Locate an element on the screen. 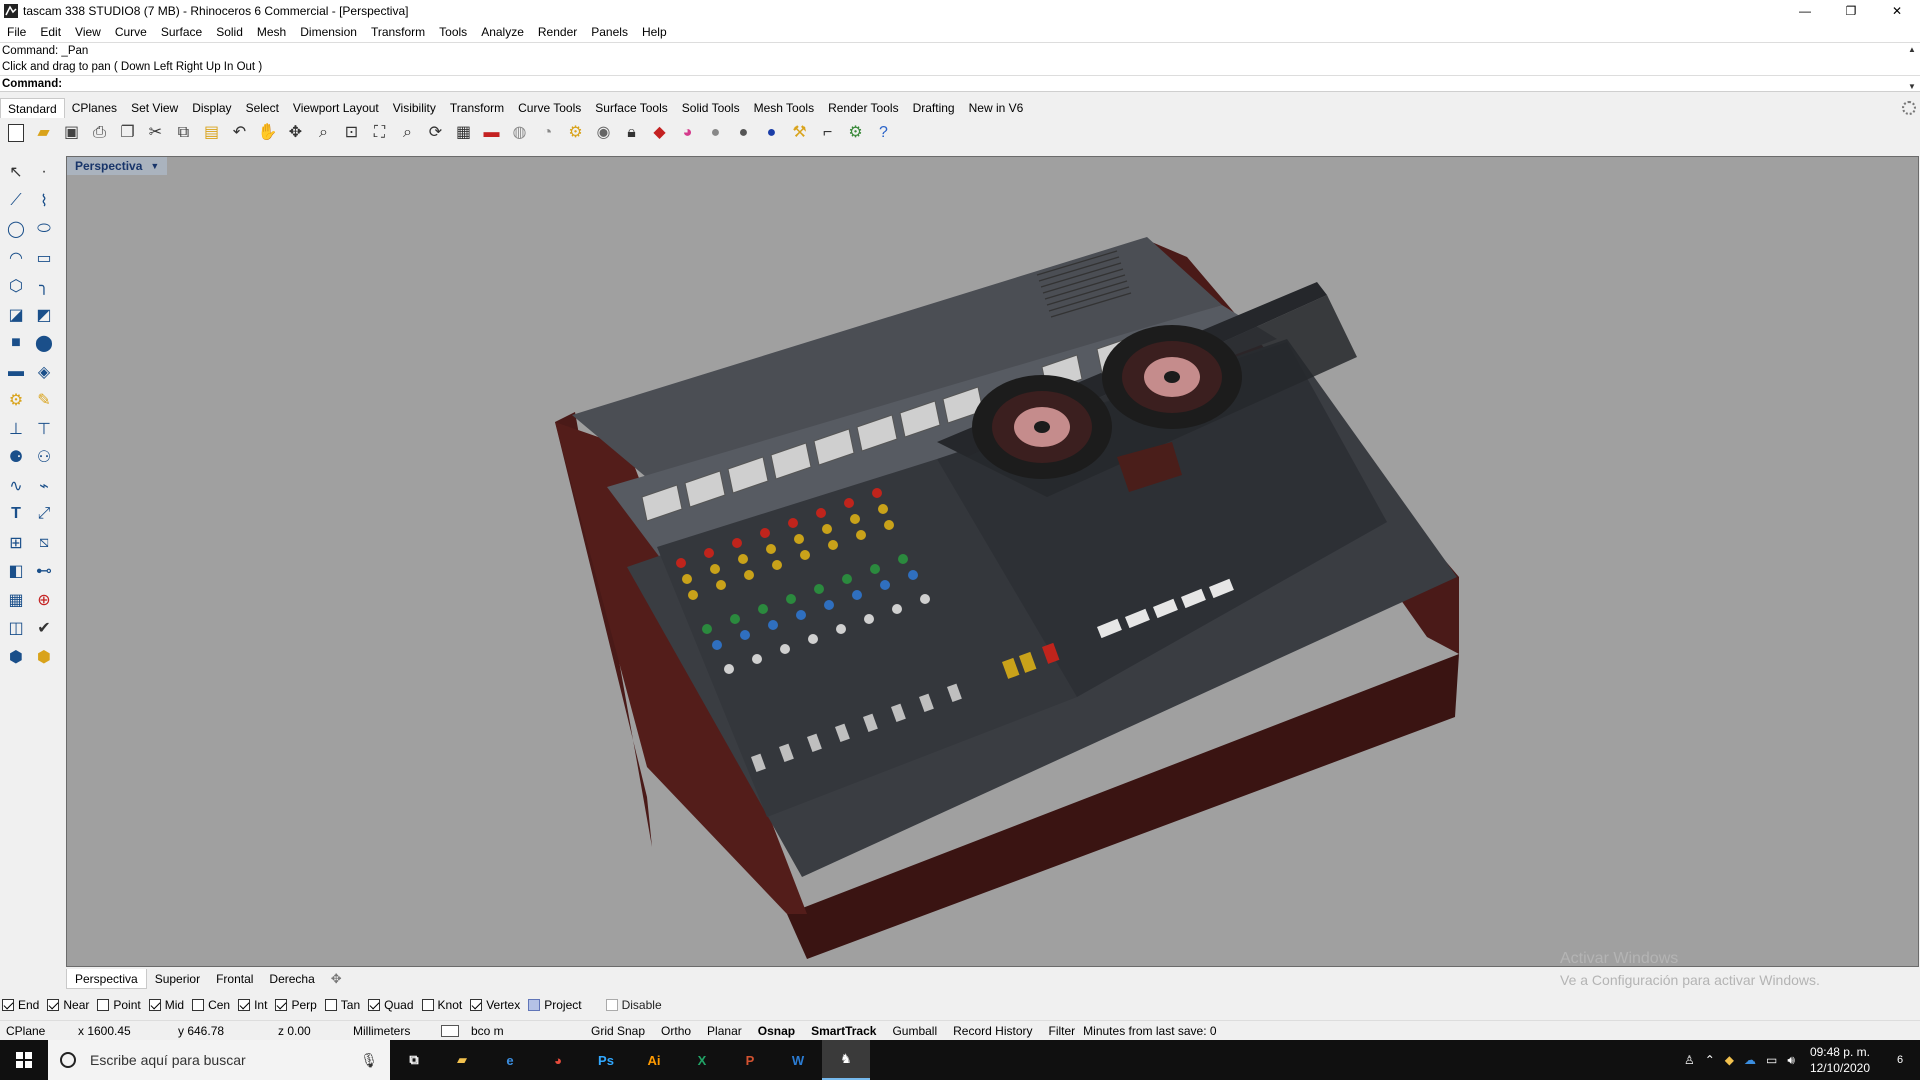  status-layer: bco m is located at coordinates (508, 1031).